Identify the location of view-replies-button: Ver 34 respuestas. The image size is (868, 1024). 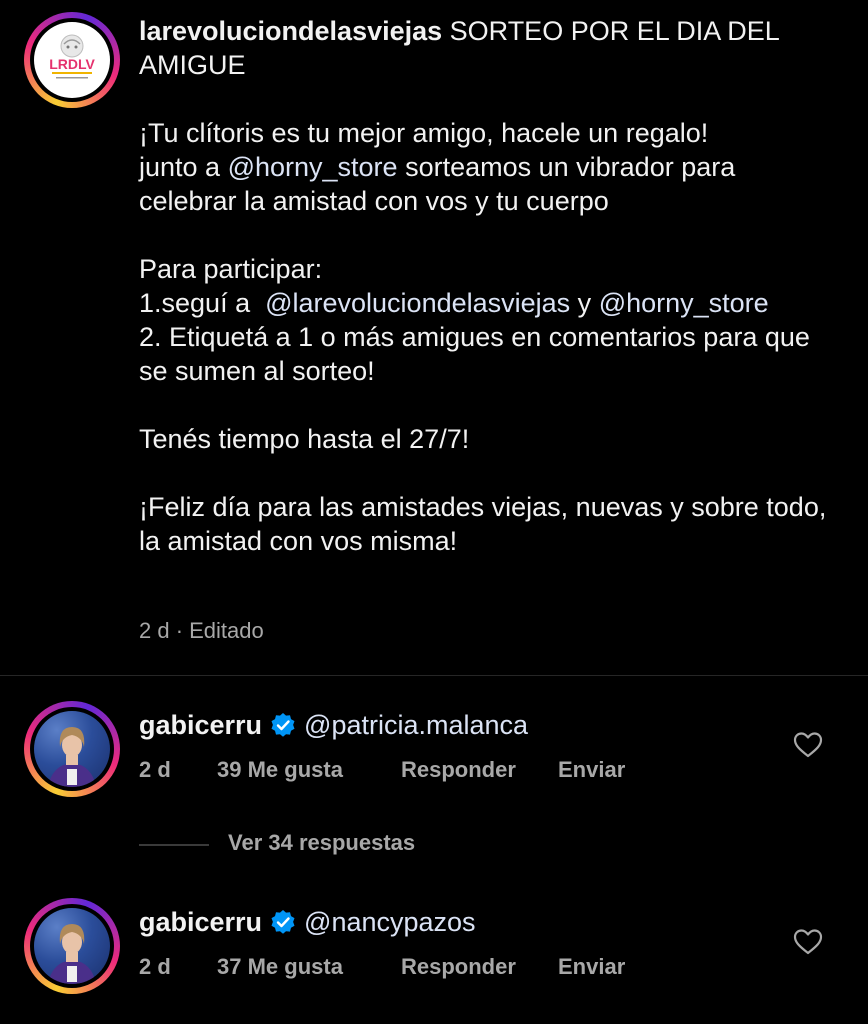
(339, 845).